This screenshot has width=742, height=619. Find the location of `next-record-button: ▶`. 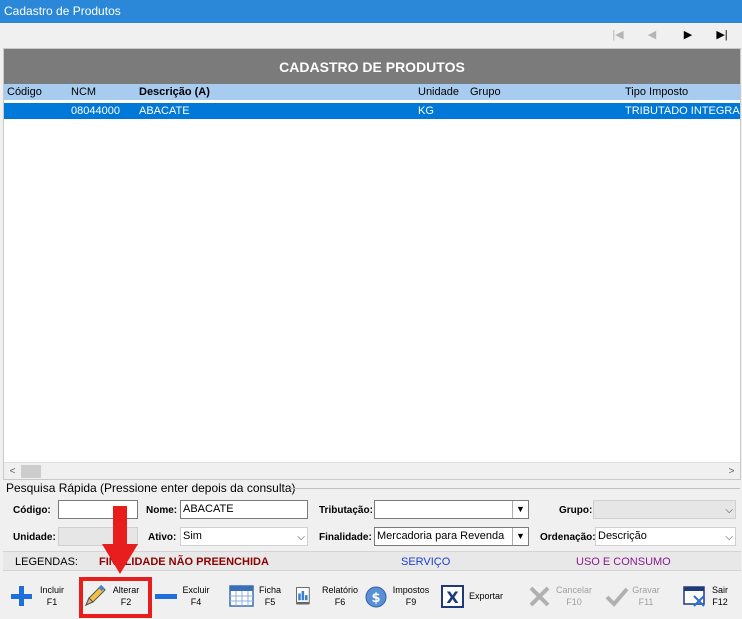

next-record-button: ▶ is located at coordinates (688, 35).